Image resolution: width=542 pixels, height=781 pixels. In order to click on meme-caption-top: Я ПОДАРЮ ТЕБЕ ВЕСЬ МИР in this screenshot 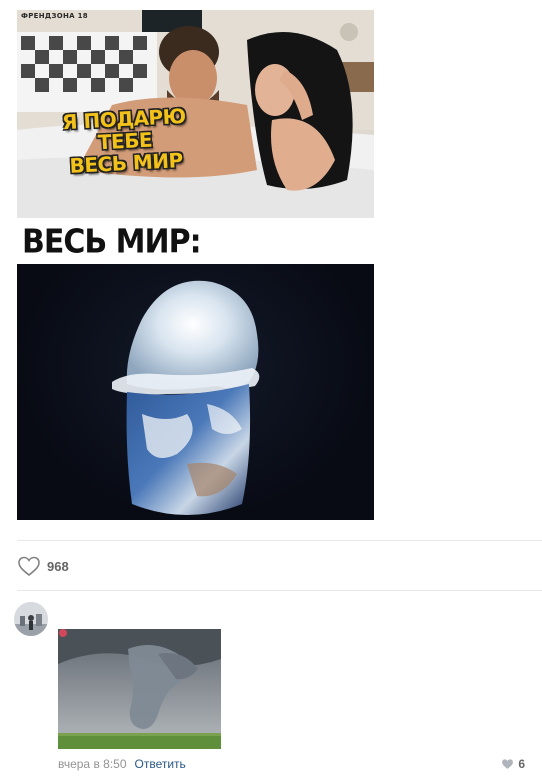, I will do `click(124, 140)`.